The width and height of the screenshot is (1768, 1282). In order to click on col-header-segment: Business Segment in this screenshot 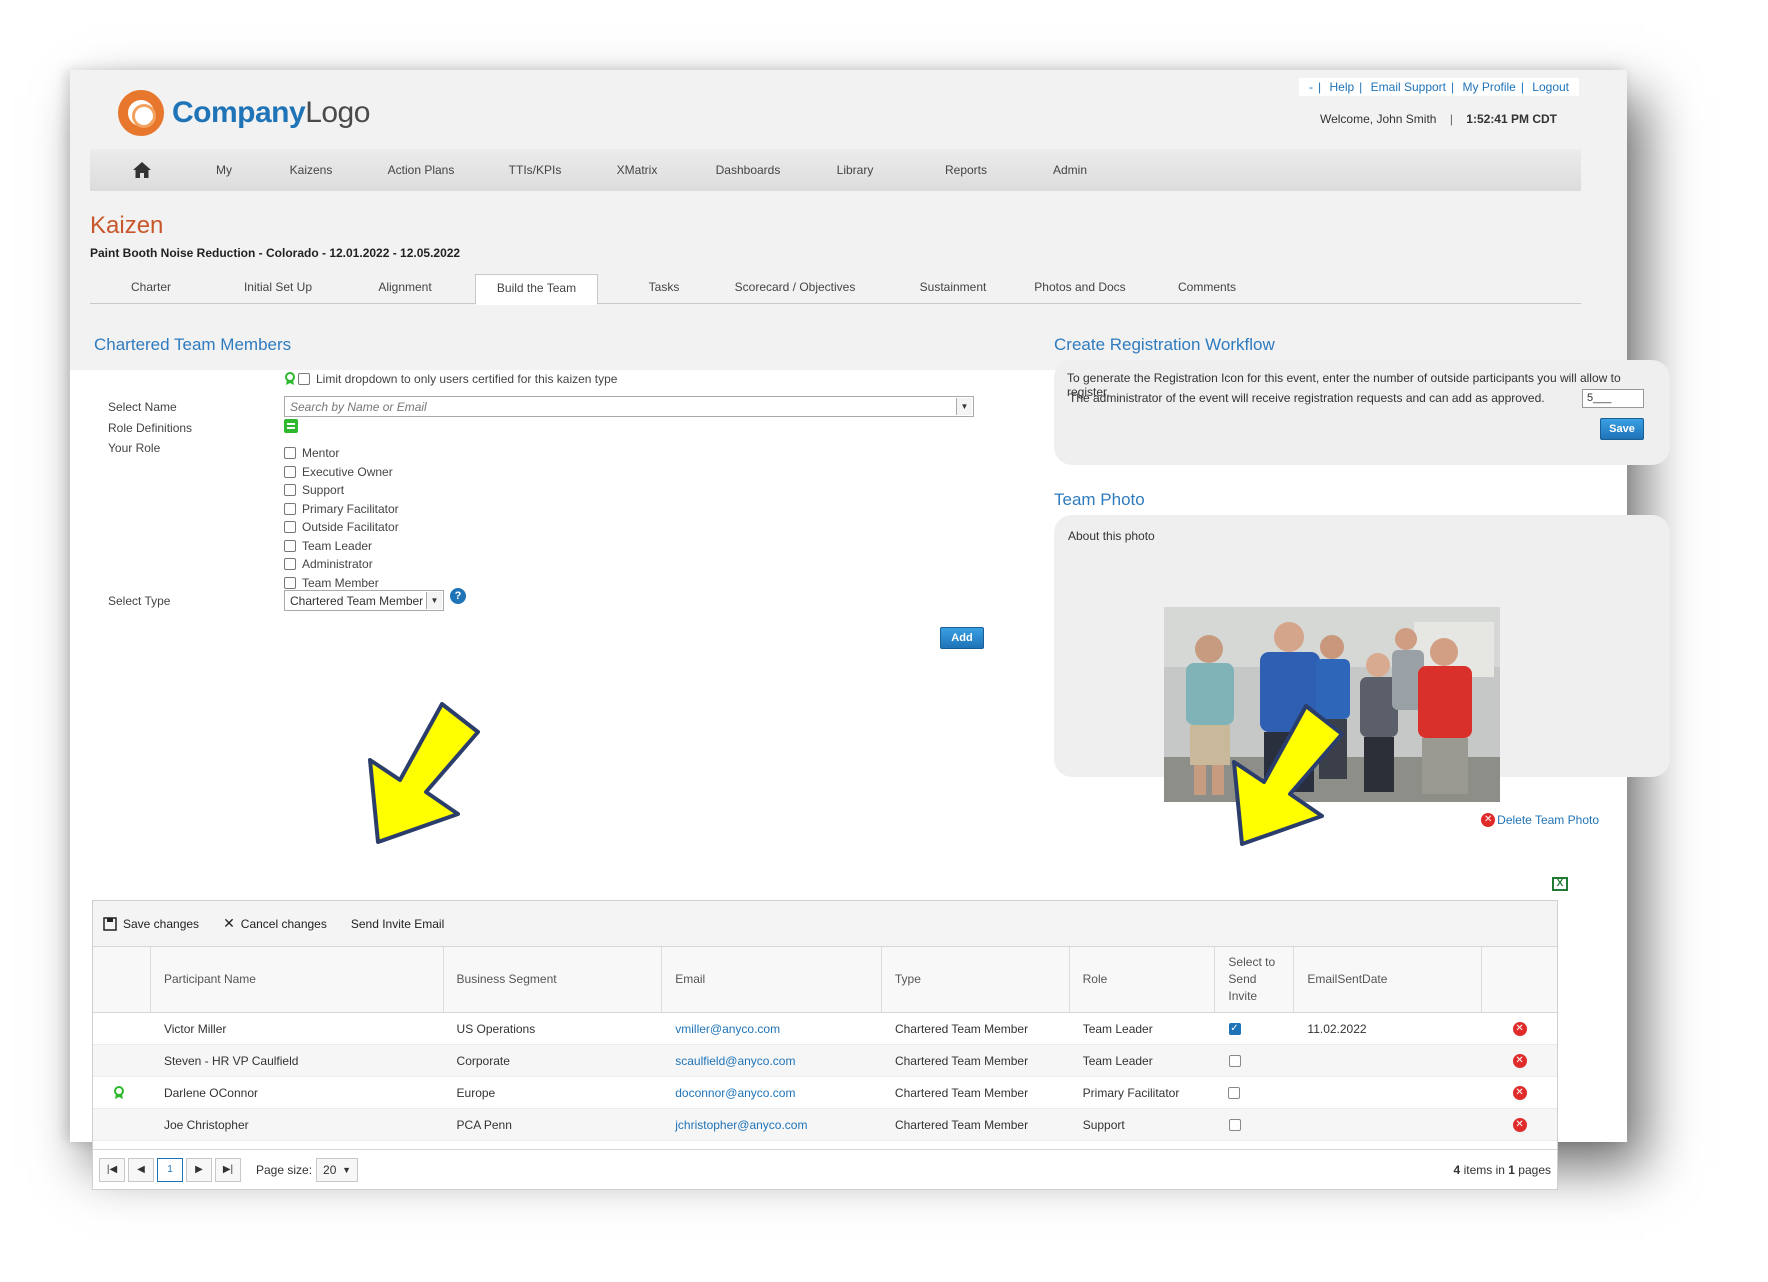, I will do `click(553, 979)`.